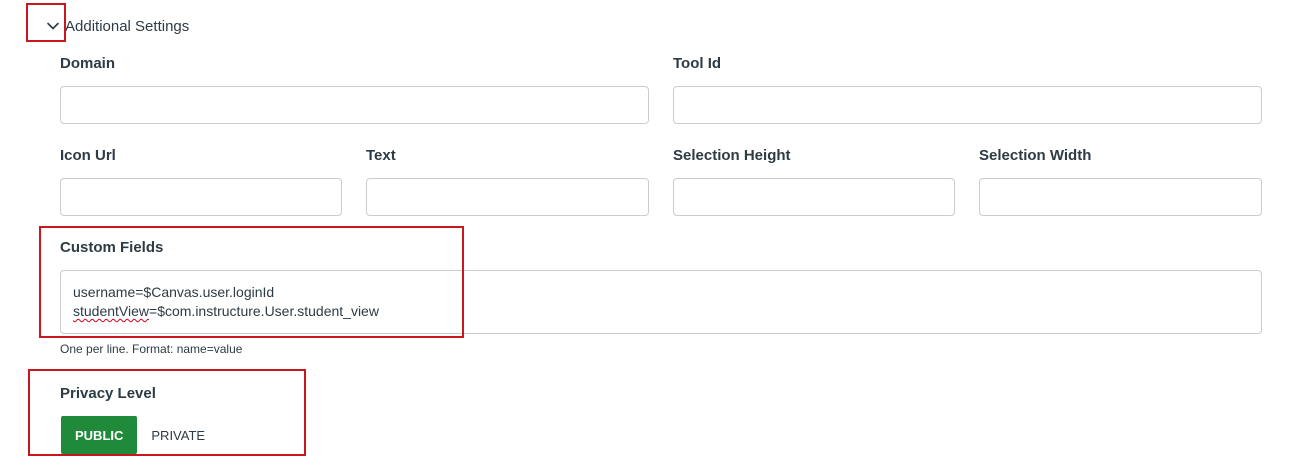 The height and width of the screenshot is (469, 1310). I want to click on selection-width-label: Selection Width, so click(1035, 155).